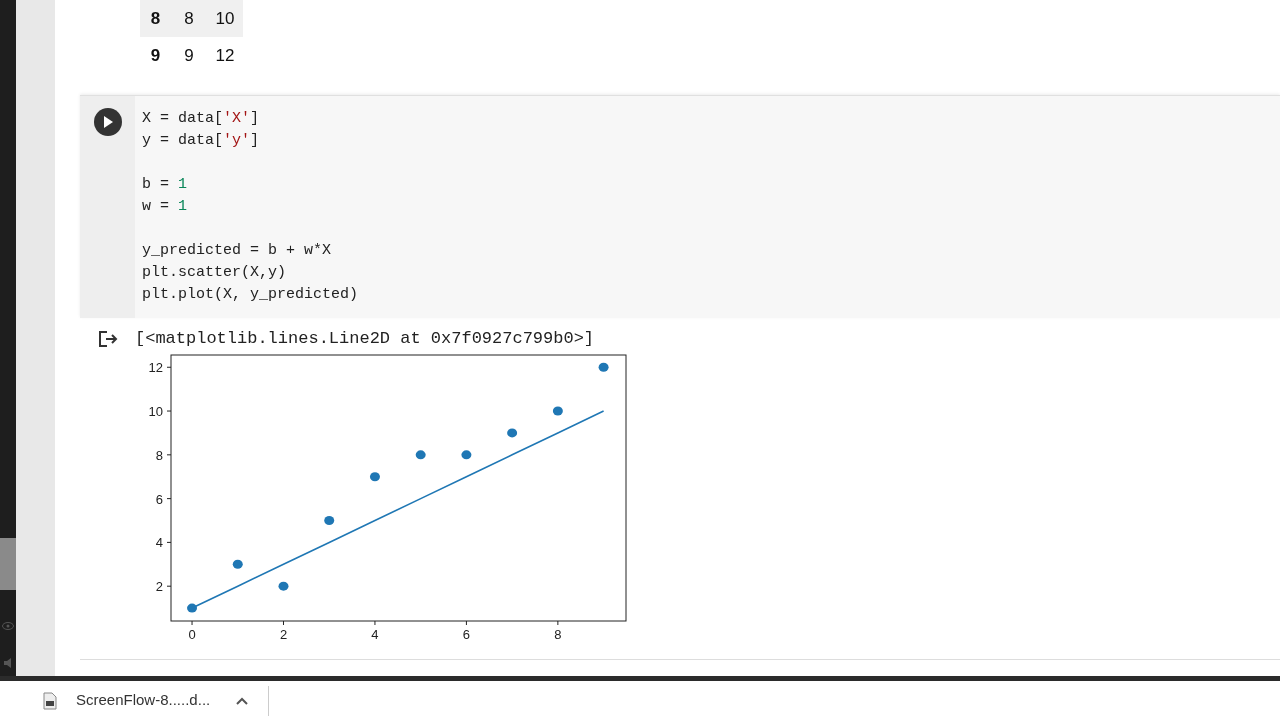 Image resolution: width=1280 pixels, height=720 pixels. I want to click on code-line: plt.scatter(X,y), so click(215, 273).